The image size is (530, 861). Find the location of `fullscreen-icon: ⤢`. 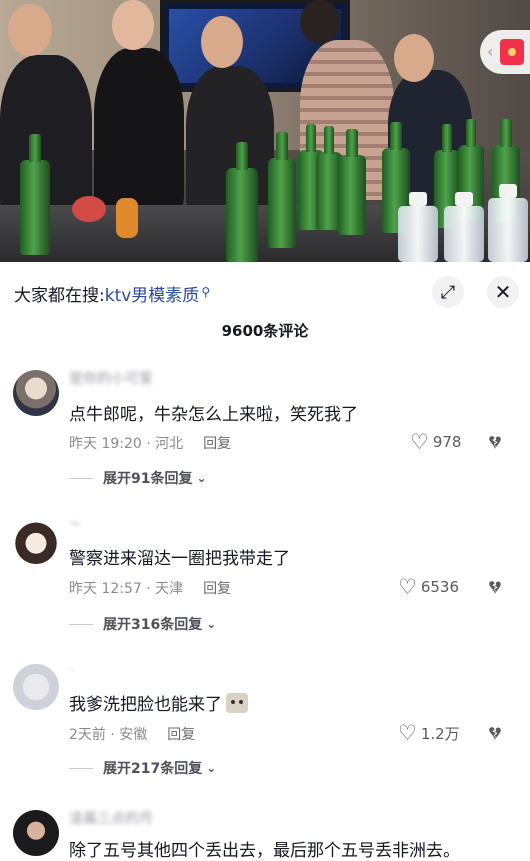

fullscreen-icon: ⤢ is located at coordinates (448, 292).